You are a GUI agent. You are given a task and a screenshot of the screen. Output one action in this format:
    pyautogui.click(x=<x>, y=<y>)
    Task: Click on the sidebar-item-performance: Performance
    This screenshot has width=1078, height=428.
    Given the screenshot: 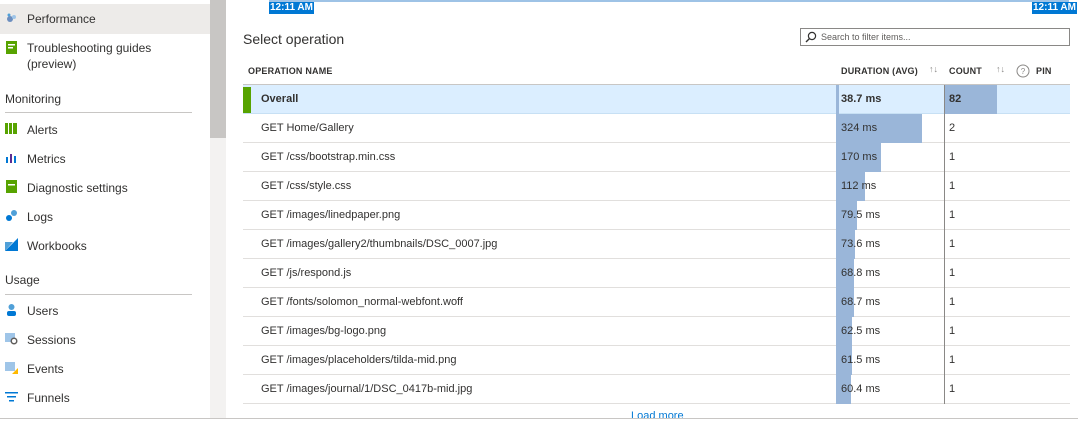 What is the action you would take?
    pyautogui.click(x=105, y=19)
    